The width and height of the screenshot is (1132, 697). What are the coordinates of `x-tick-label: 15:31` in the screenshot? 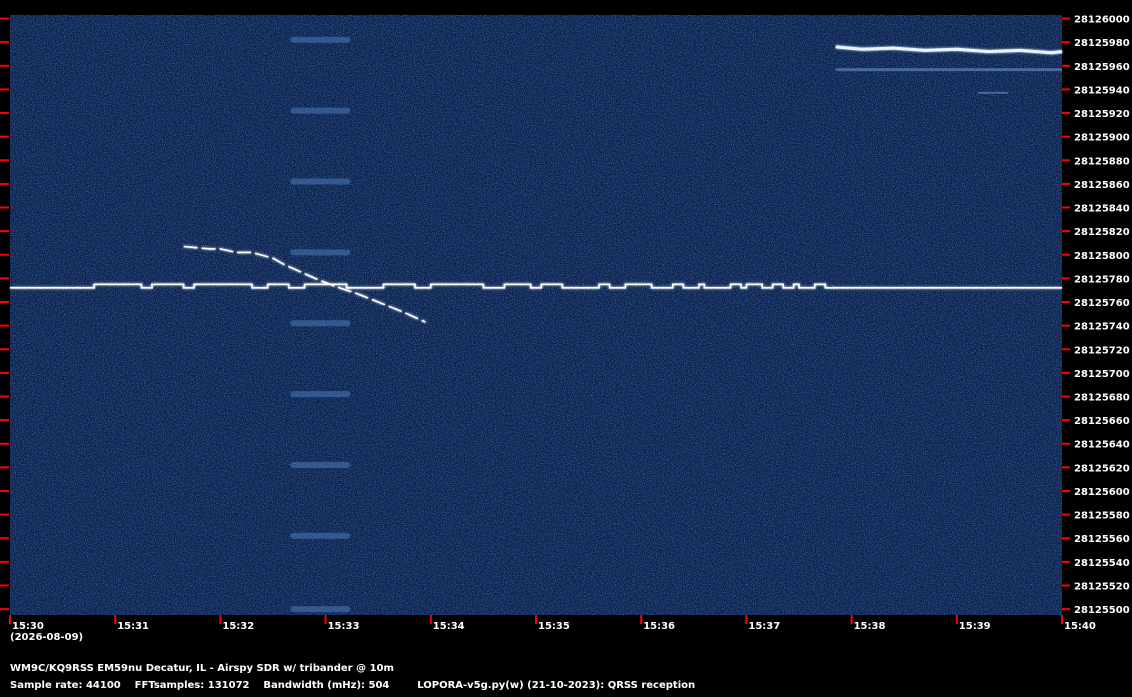 It's located at (133, 626).